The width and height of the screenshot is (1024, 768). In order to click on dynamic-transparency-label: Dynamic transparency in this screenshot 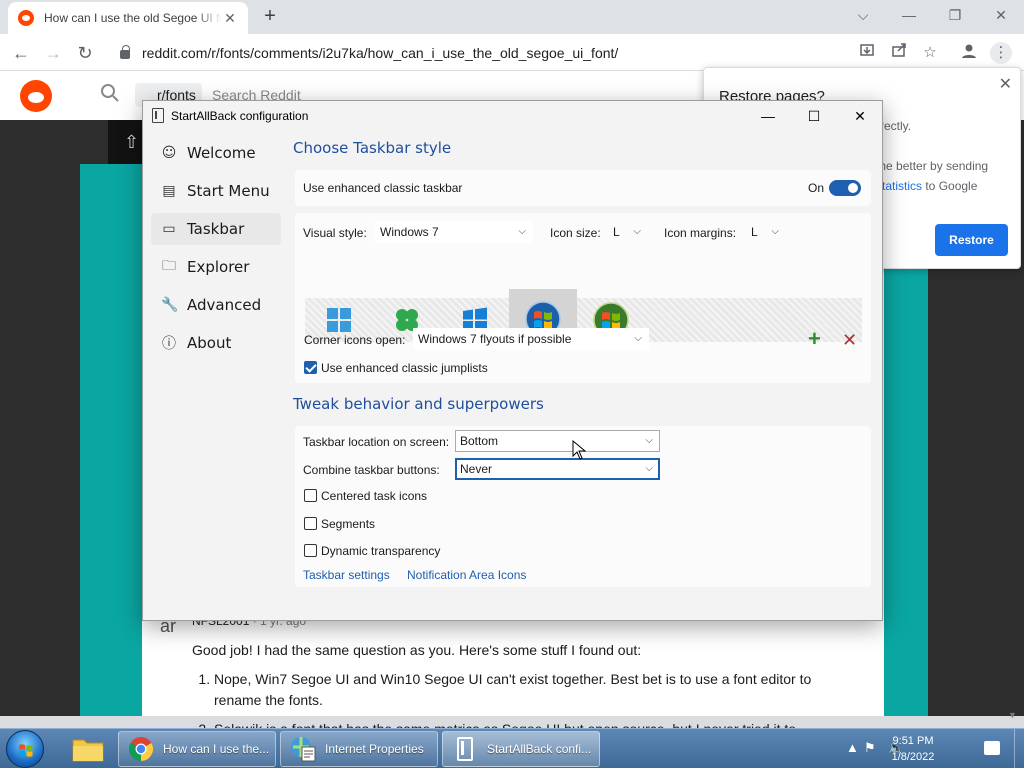, I will do `click(381, 551)`.